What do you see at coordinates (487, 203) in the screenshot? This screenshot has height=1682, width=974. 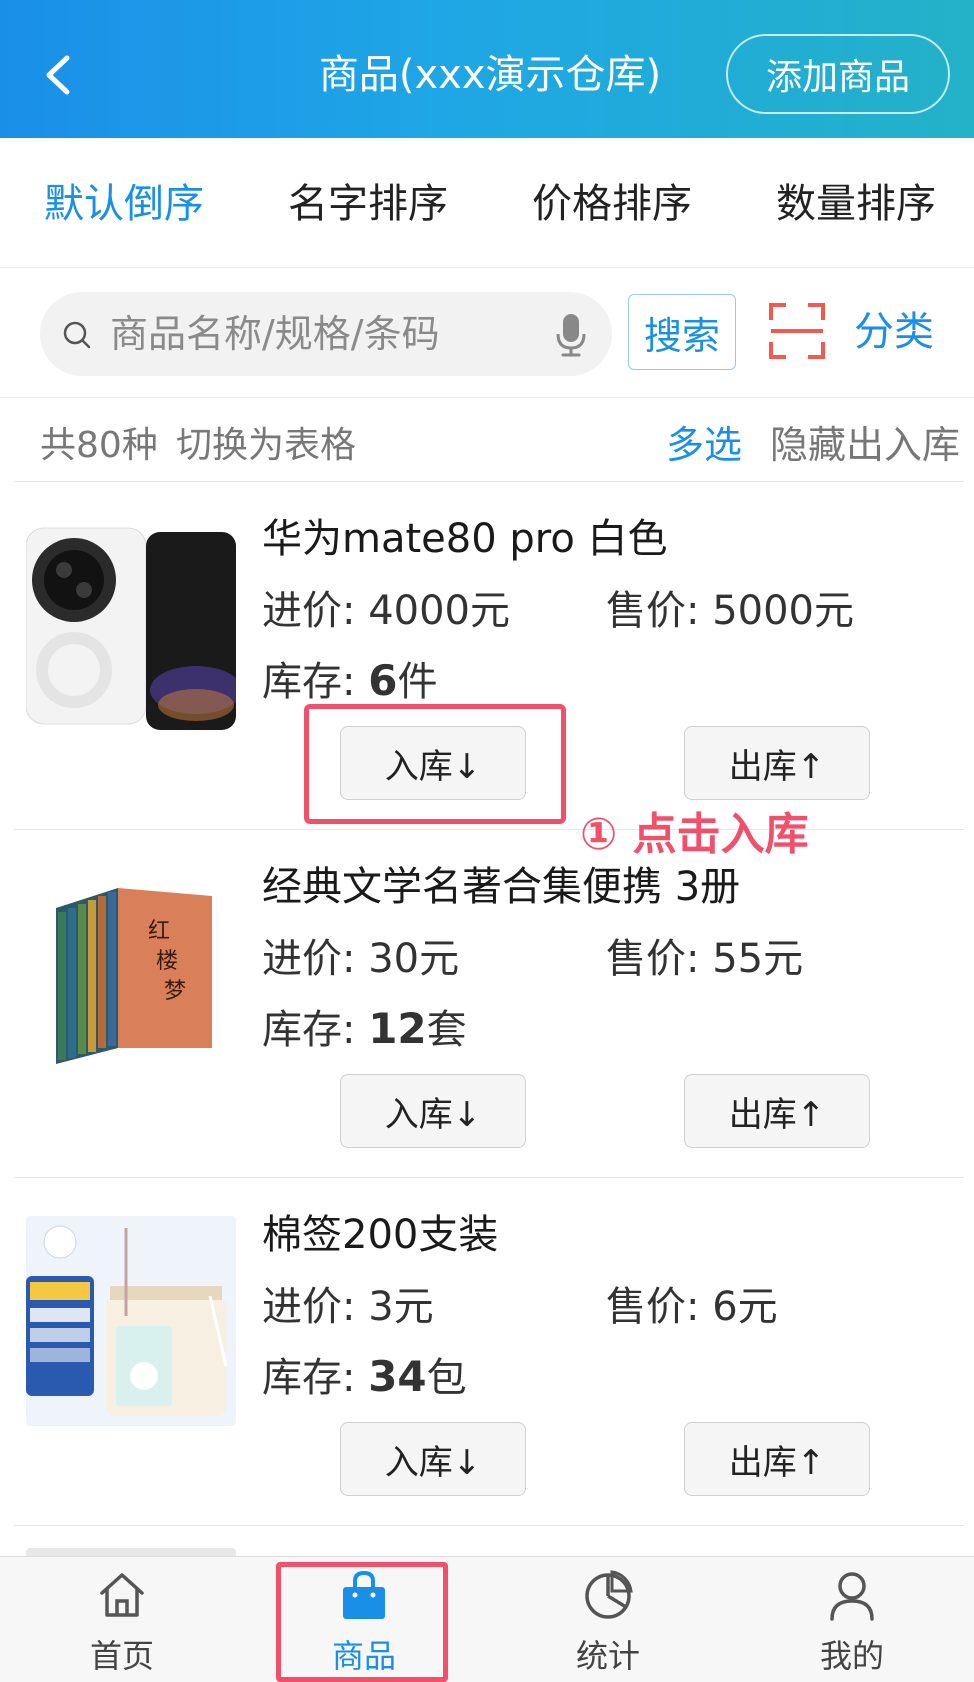 I see `sort-tabs: 默认倒序 名字排序 价格排序 数量排序` at bounding box center [487, 203].